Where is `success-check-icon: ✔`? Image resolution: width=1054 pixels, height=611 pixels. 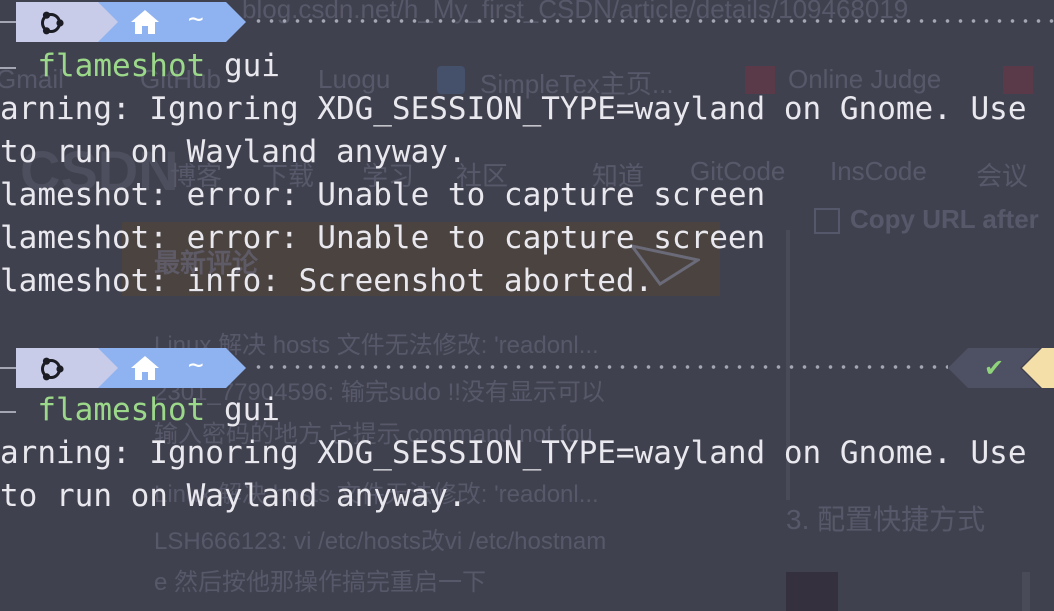
success-check-icon: ✔ is located at coordinates (994, 368).